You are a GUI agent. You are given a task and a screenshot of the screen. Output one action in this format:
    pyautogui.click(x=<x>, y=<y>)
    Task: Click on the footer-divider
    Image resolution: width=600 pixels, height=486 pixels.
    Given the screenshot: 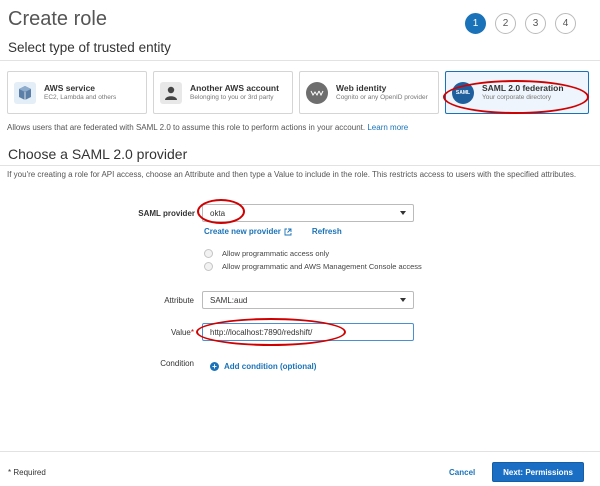 What is the action you would take?
    pyautogui.click(x=300, y=451)
    